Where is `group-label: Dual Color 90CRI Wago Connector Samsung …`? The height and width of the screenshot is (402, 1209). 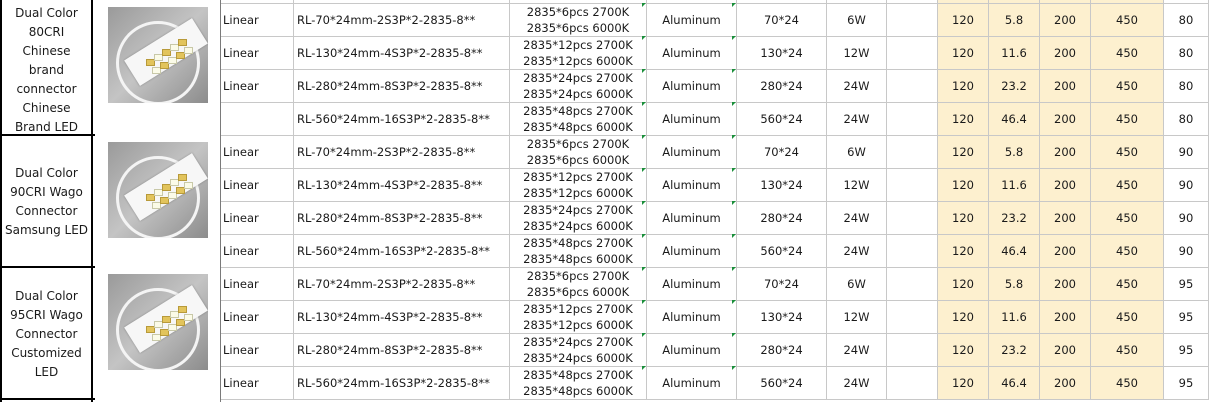
group-label: Dual Color 90CRI Wago Connector Samsung … is located at coordinates (46, 202).